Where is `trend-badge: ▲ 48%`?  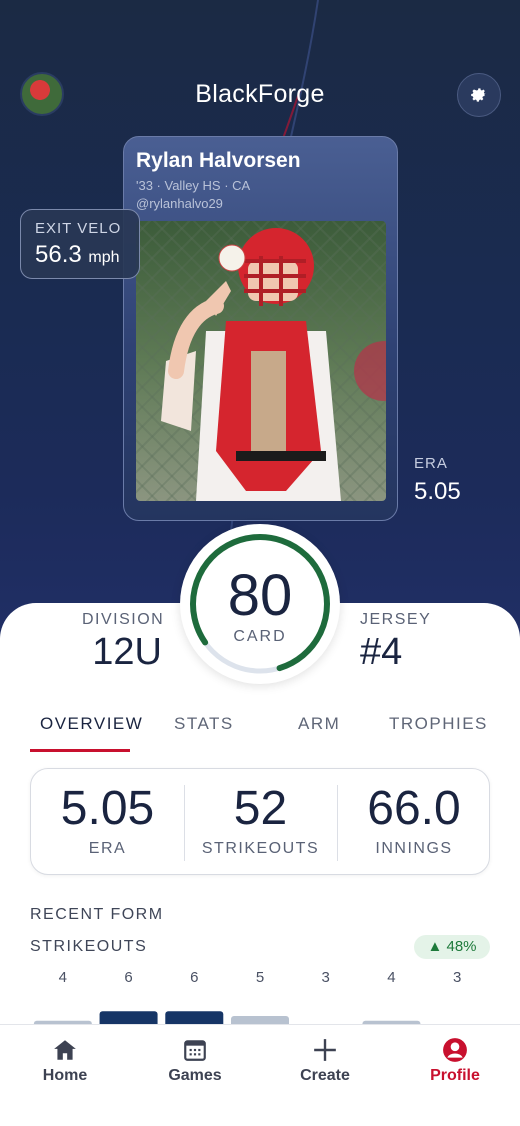
trend-badge: ▲ 48% is located at coordinates (452, 947).